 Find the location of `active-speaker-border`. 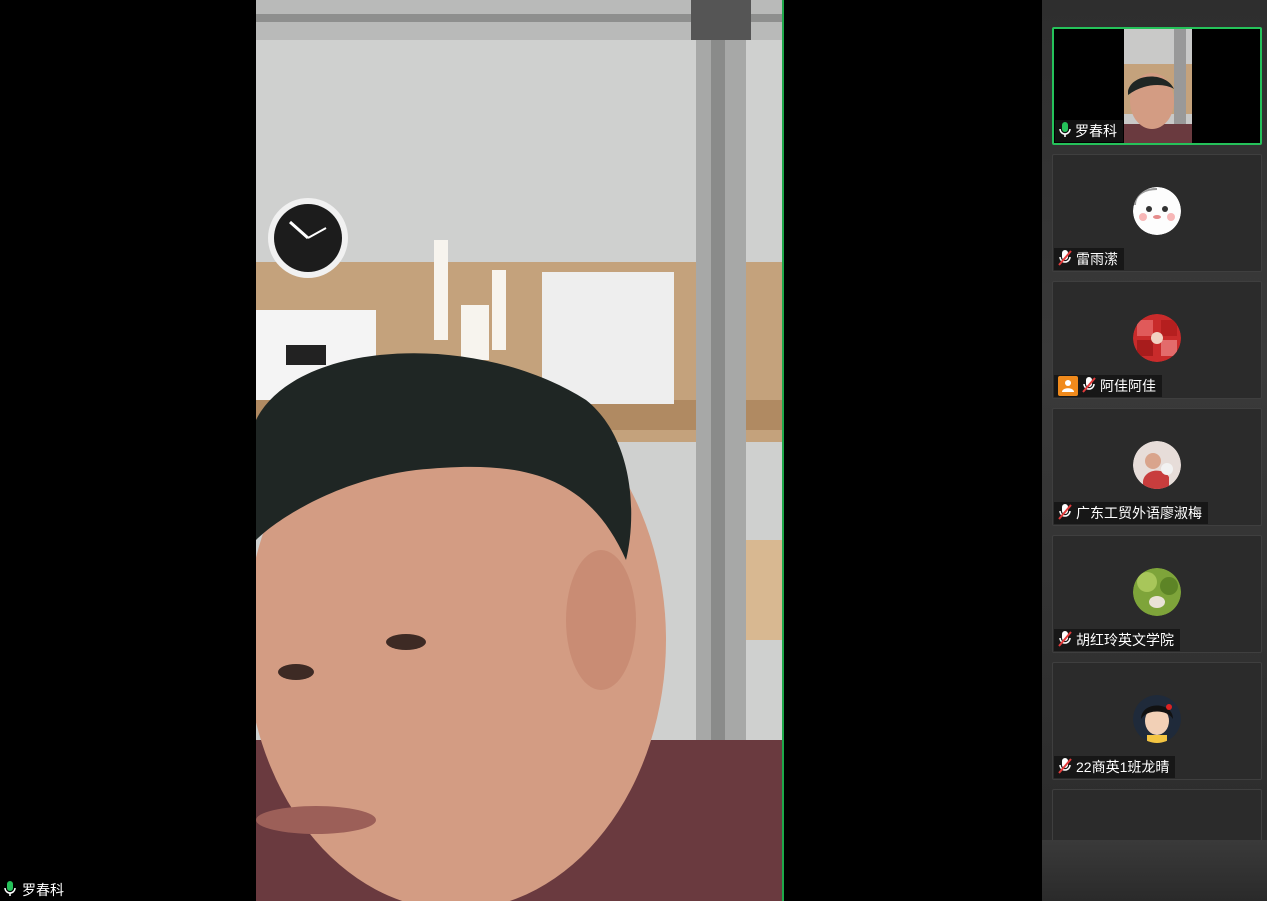

active-speaker-border is located at coordinates (783, 450).